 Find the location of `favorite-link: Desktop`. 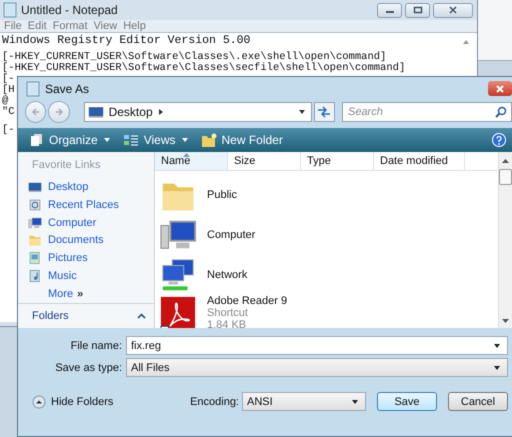

favorite-link: Desktop is located at coordinates (86, 187).